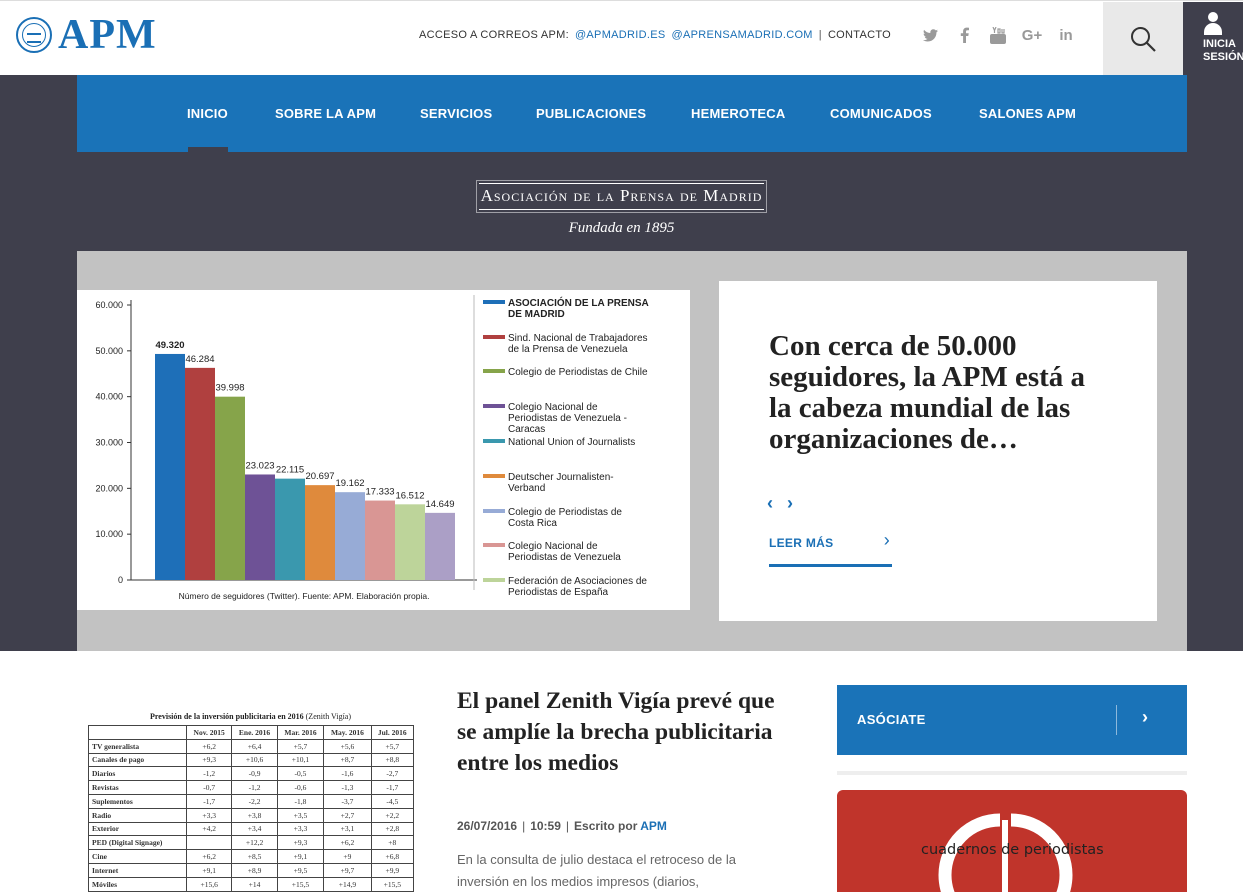 The image size is (1243, 892). What do you see at coordinates (742, 35) in the screenshot?
I see `mail-link-aprensamadrid: @APRENSAMADRID.COM` at bounding box center [742, 35].